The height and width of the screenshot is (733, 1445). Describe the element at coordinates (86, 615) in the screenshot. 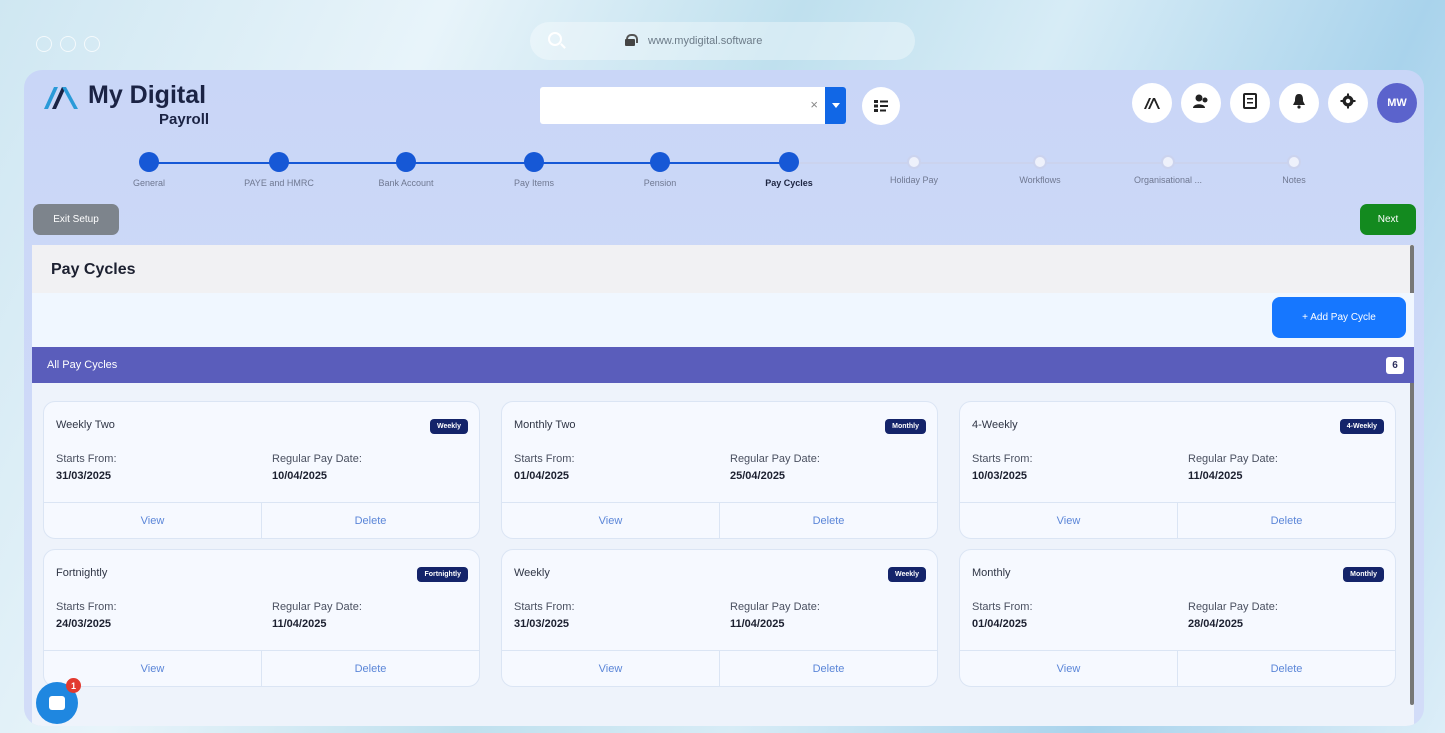

I see `starts-from-field: Starts From: 24/03/2025` at that location.